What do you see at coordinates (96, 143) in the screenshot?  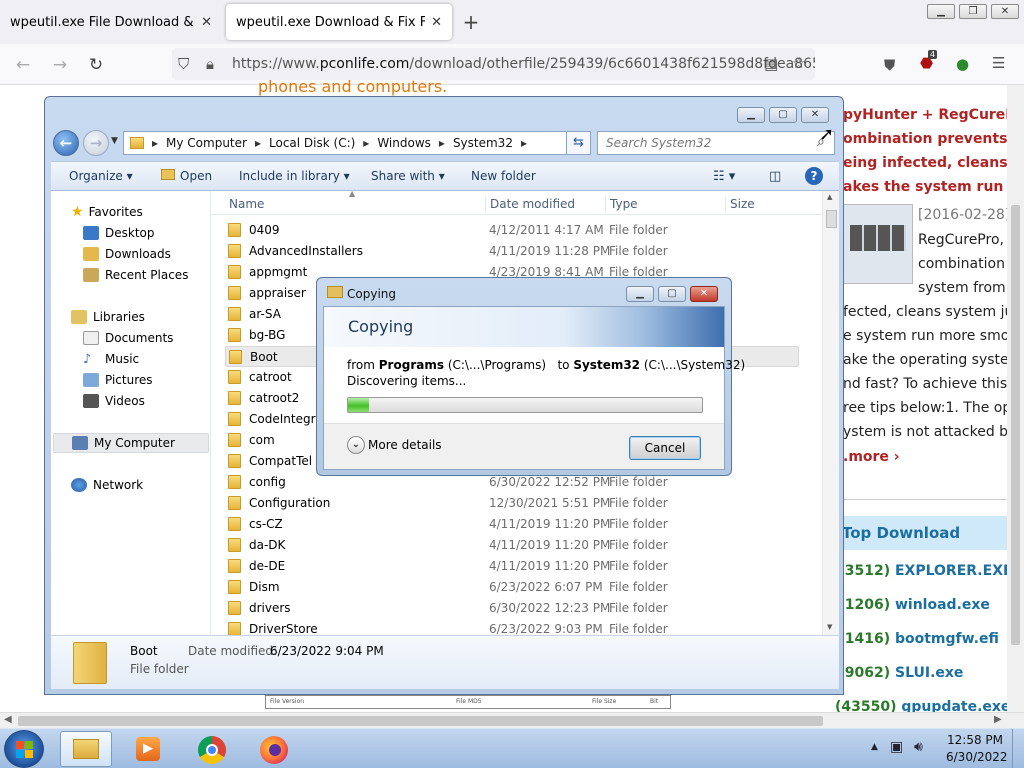 I see `forward-button: →` at bounding box center [96, 143].